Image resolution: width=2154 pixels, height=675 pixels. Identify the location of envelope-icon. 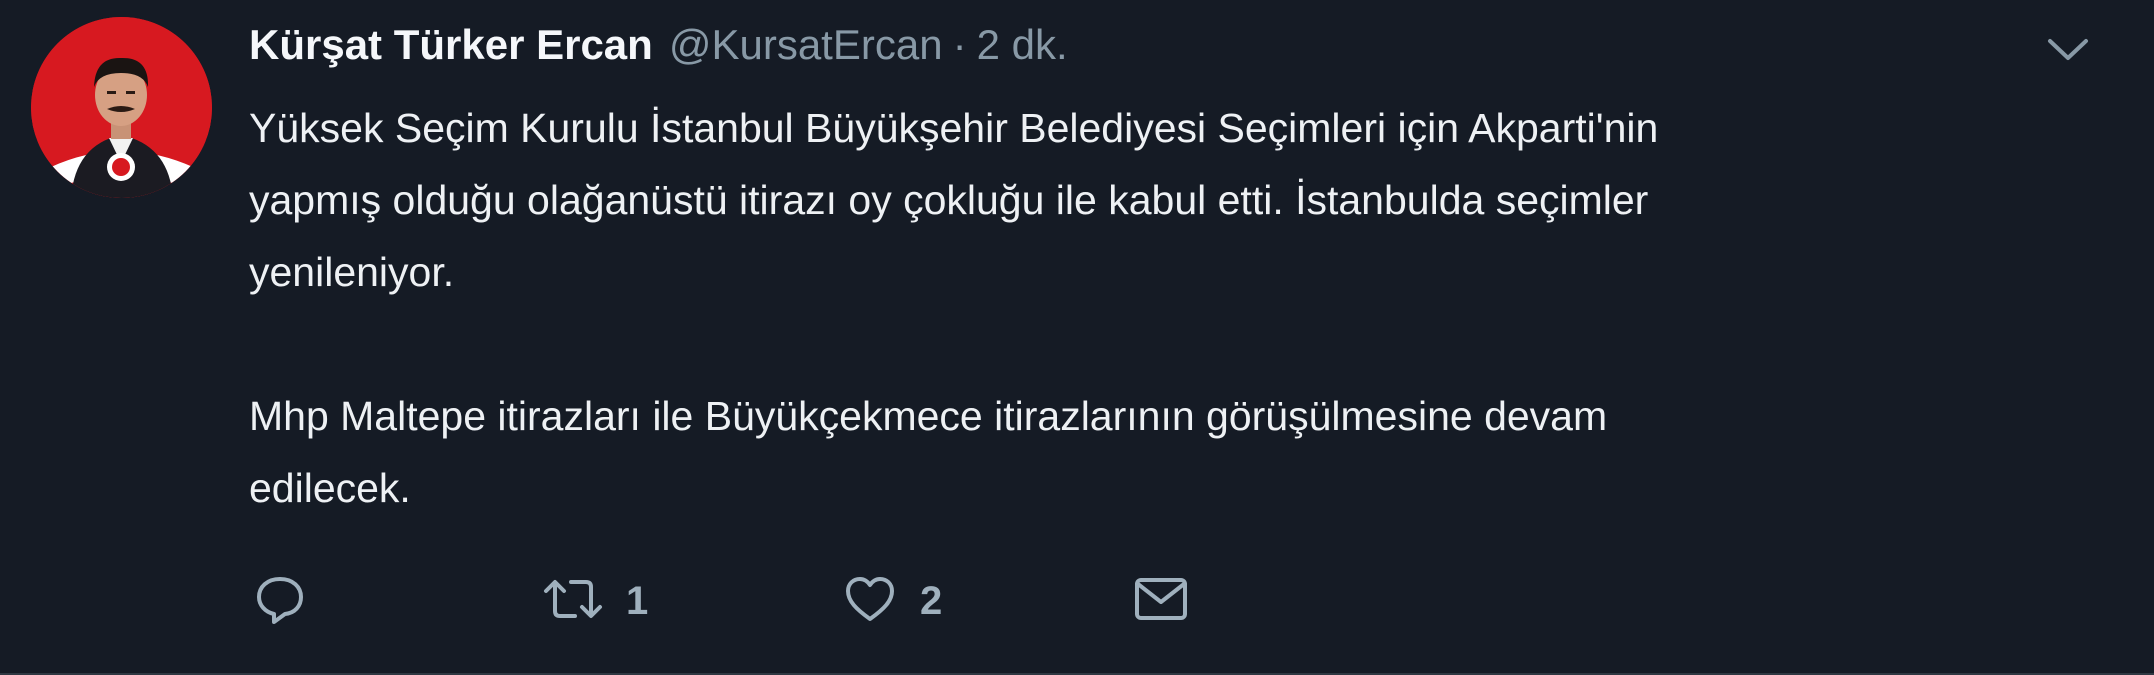
(1161, 601).